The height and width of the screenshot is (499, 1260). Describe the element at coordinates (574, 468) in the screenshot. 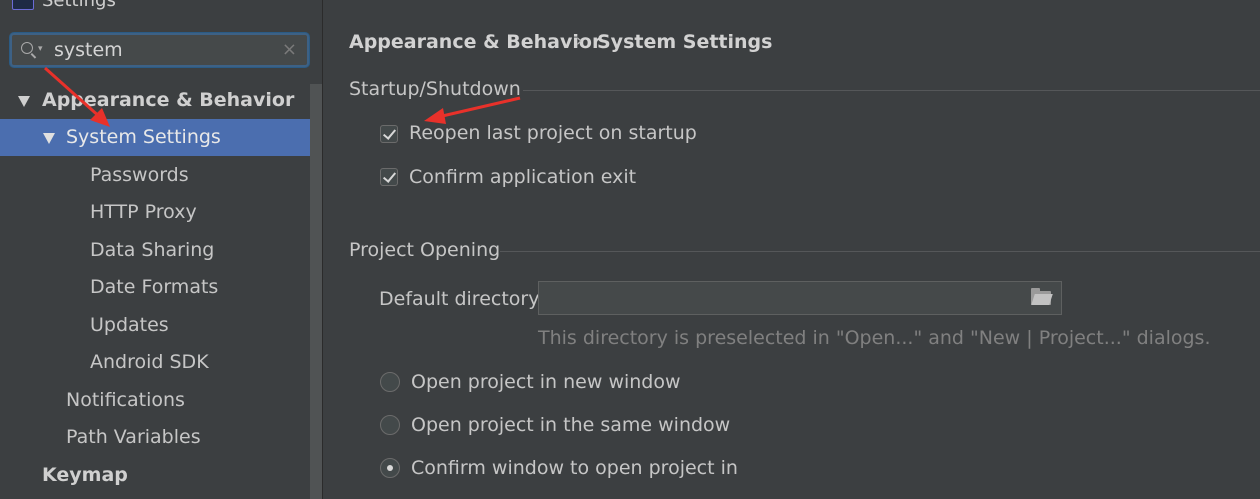

I see `radio-confirm-window-label: Confirm window to open project in` at that location.